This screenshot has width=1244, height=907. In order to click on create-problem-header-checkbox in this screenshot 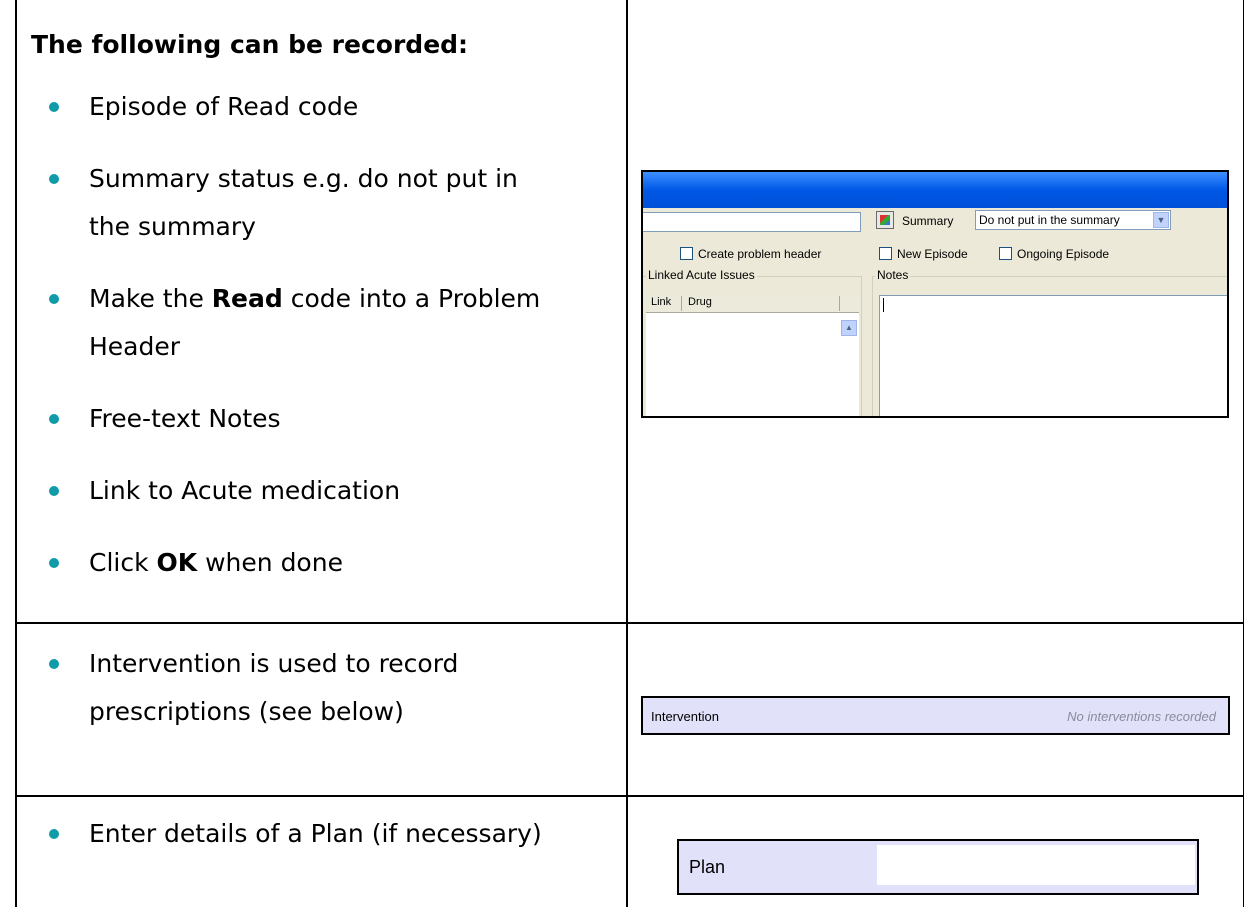, I will do `click(686, 253)`.